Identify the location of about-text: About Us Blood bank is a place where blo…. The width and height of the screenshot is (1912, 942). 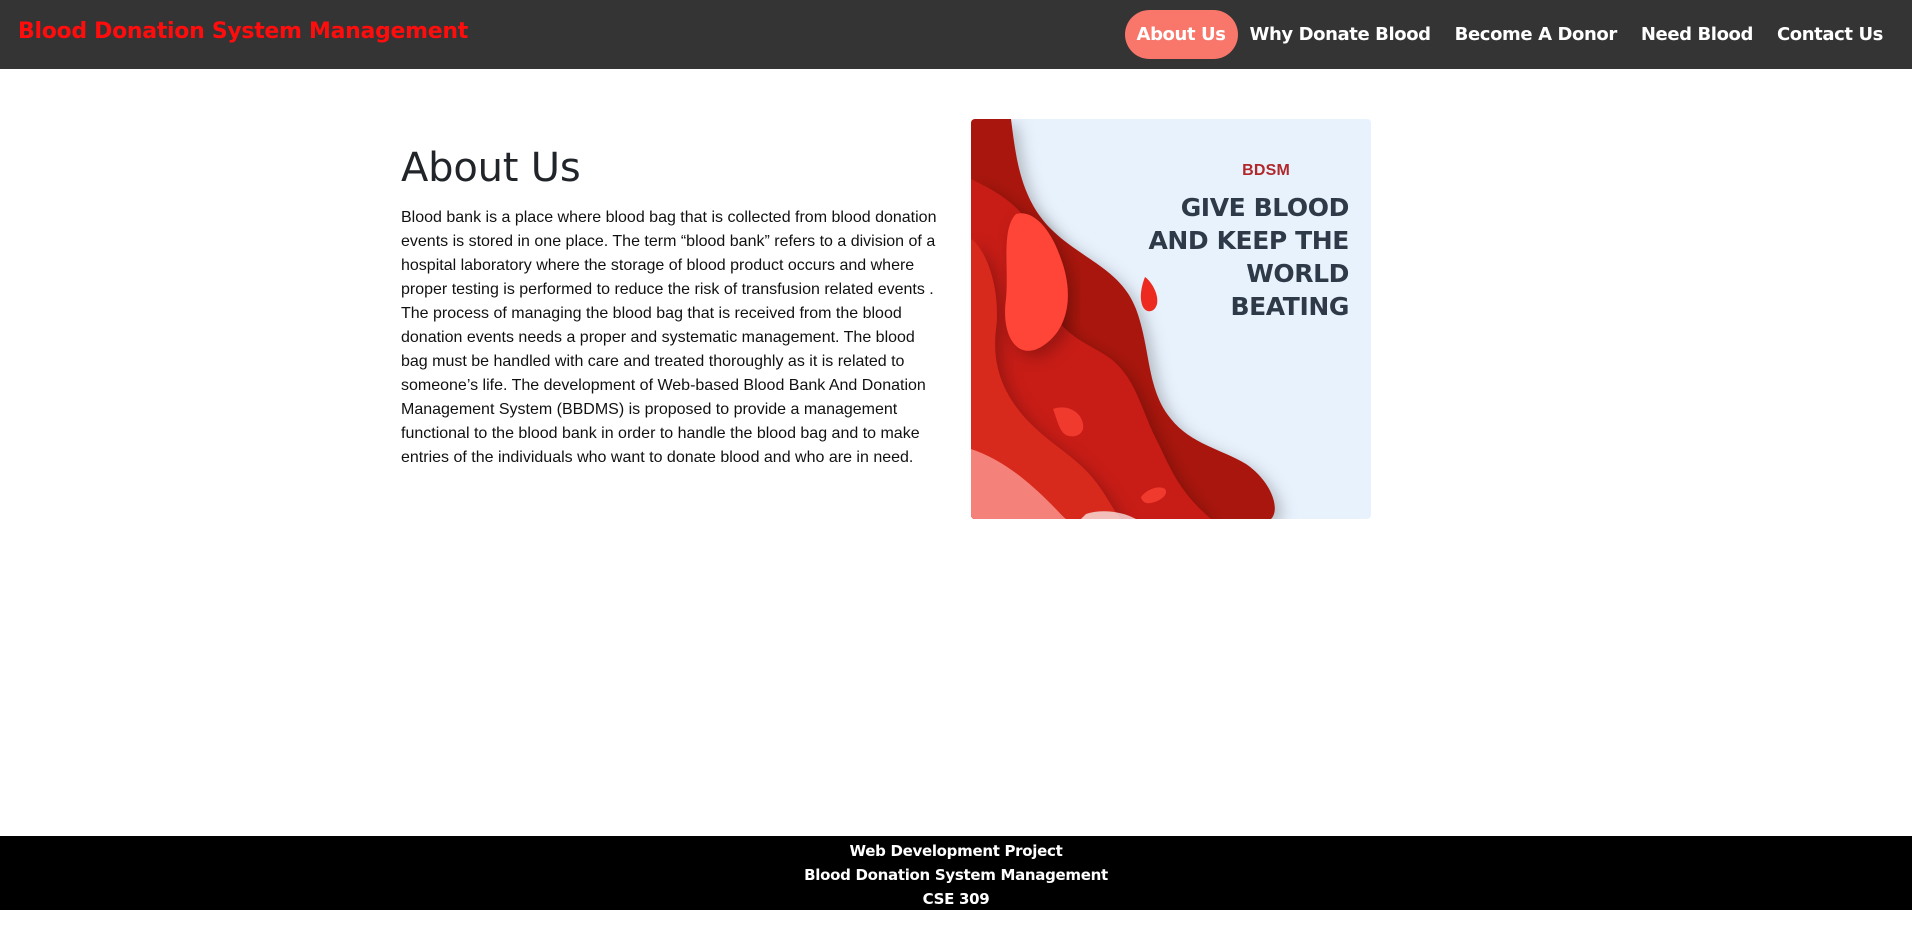
(671, 294).